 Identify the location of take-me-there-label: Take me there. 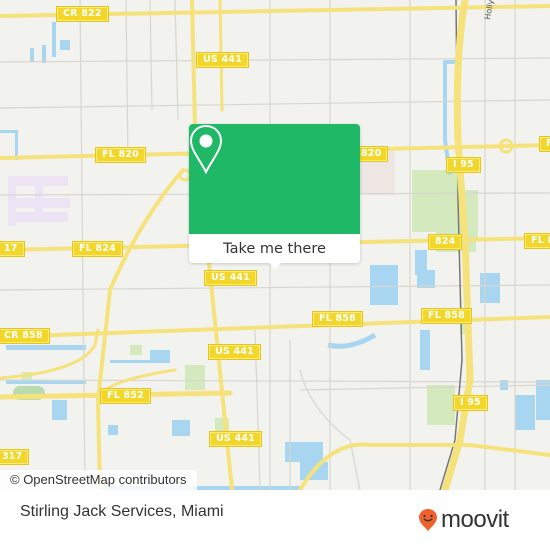
(274, 248).